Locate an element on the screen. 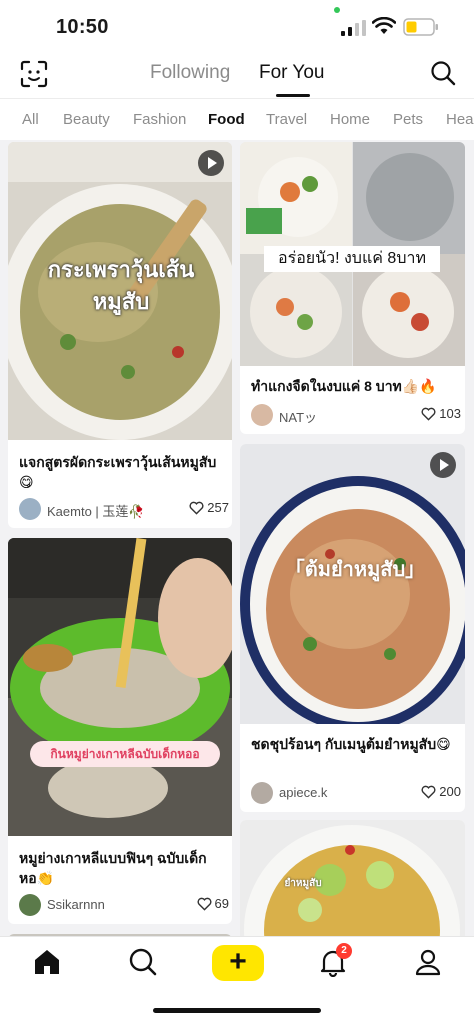  category-travel: Travel is located at coordinates (286, 119).